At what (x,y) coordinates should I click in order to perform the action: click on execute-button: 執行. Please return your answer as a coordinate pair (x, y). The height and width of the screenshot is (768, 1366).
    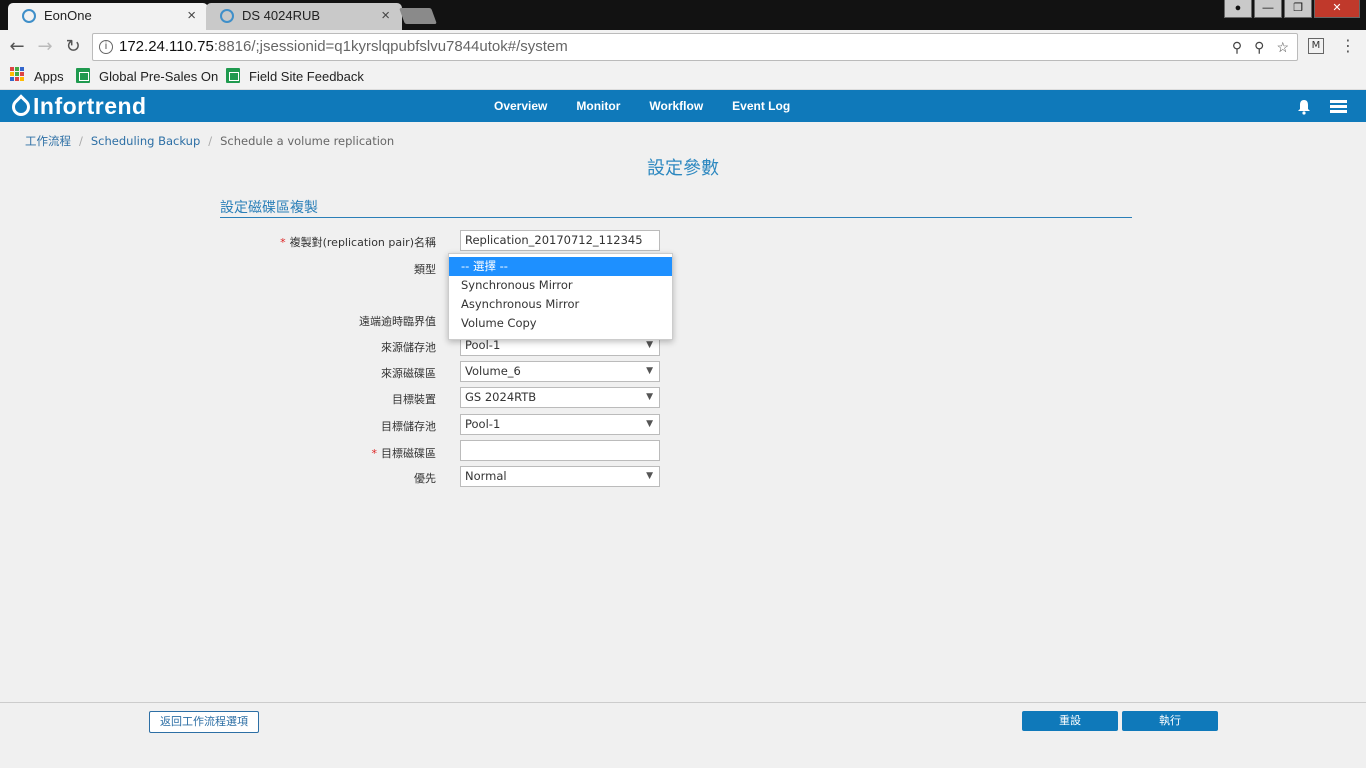
    Looking at the image, I should click on (1170, 721).